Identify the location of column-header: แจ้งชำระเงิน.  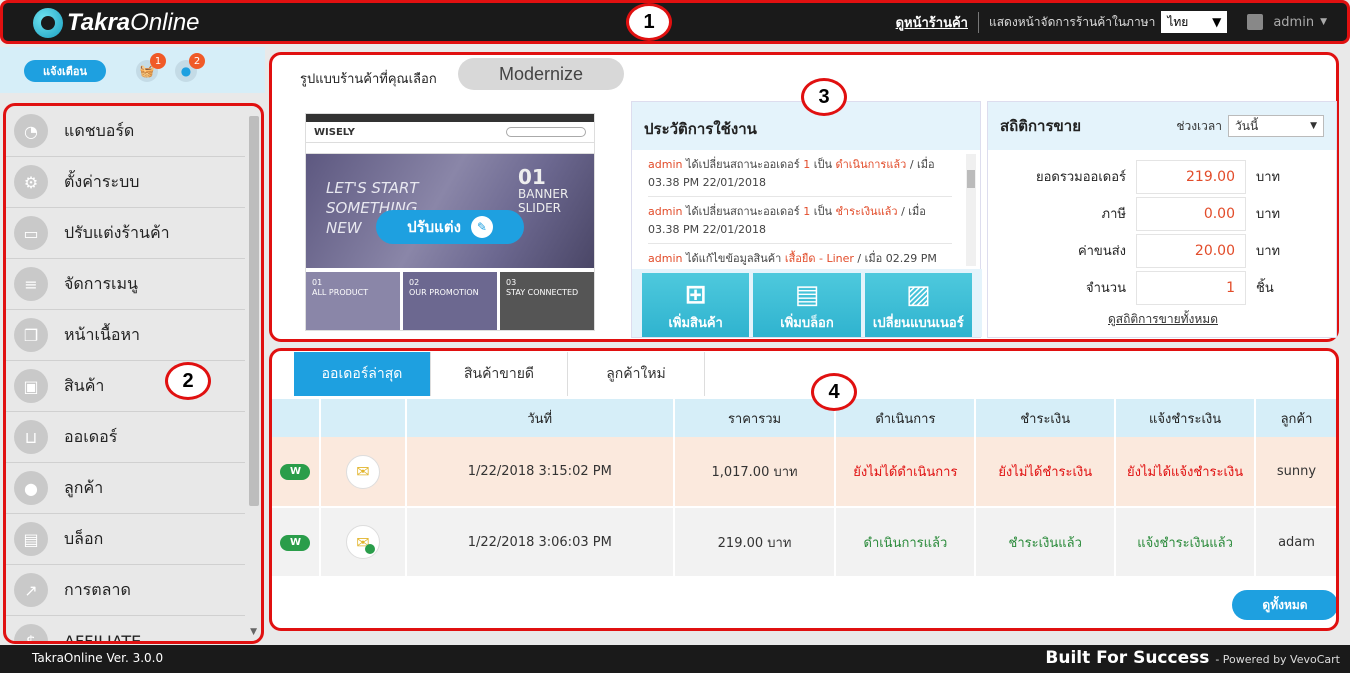
(1185, 418).